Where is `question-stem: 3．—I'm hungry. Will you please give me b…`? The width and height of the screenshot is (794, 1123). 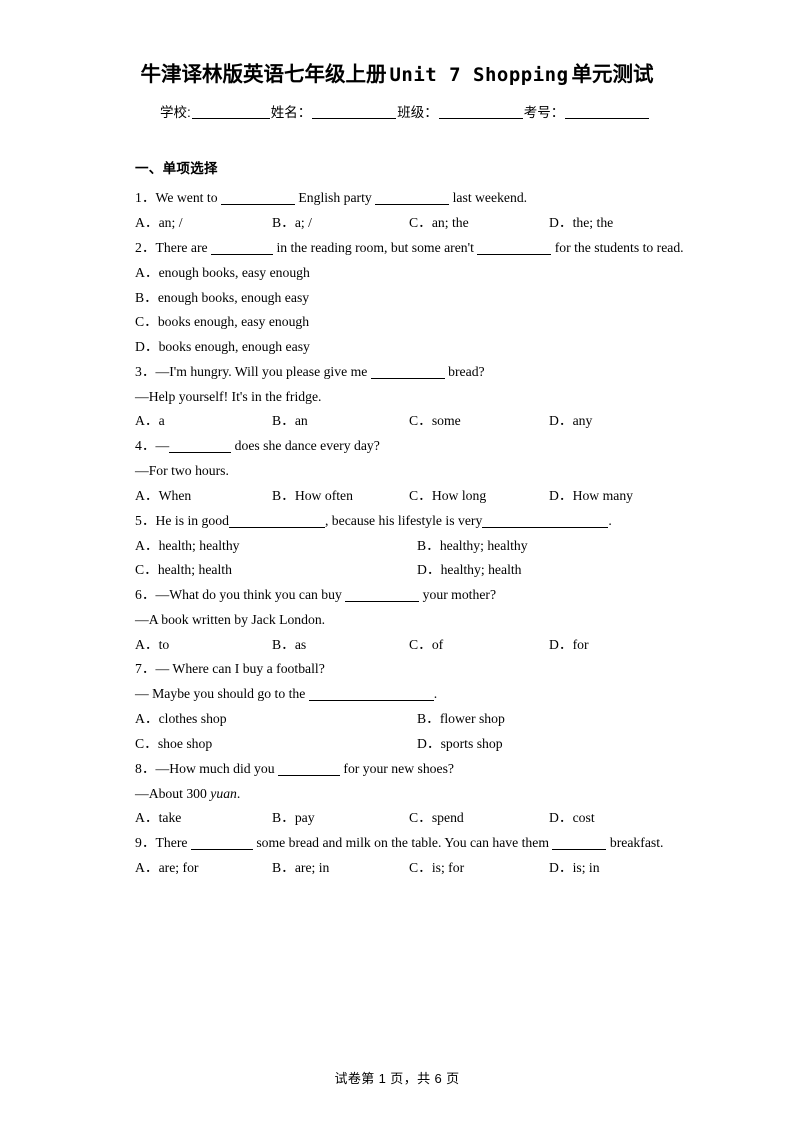
question-stem: 3．—I'm hungry. Will you please give me b… is located at coordinates (409, 371).